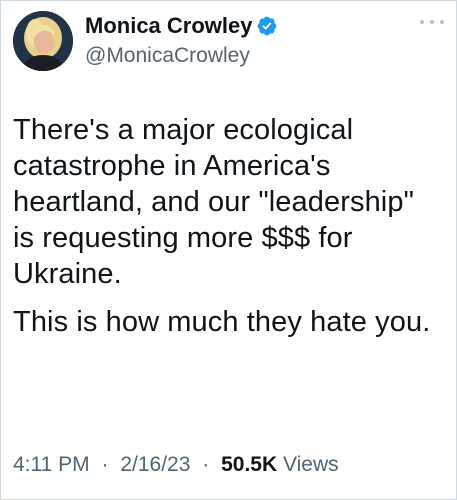 The width and height of the screenshot is (457, 500). I want to click on verified-badge-icon, so click(267, 26).